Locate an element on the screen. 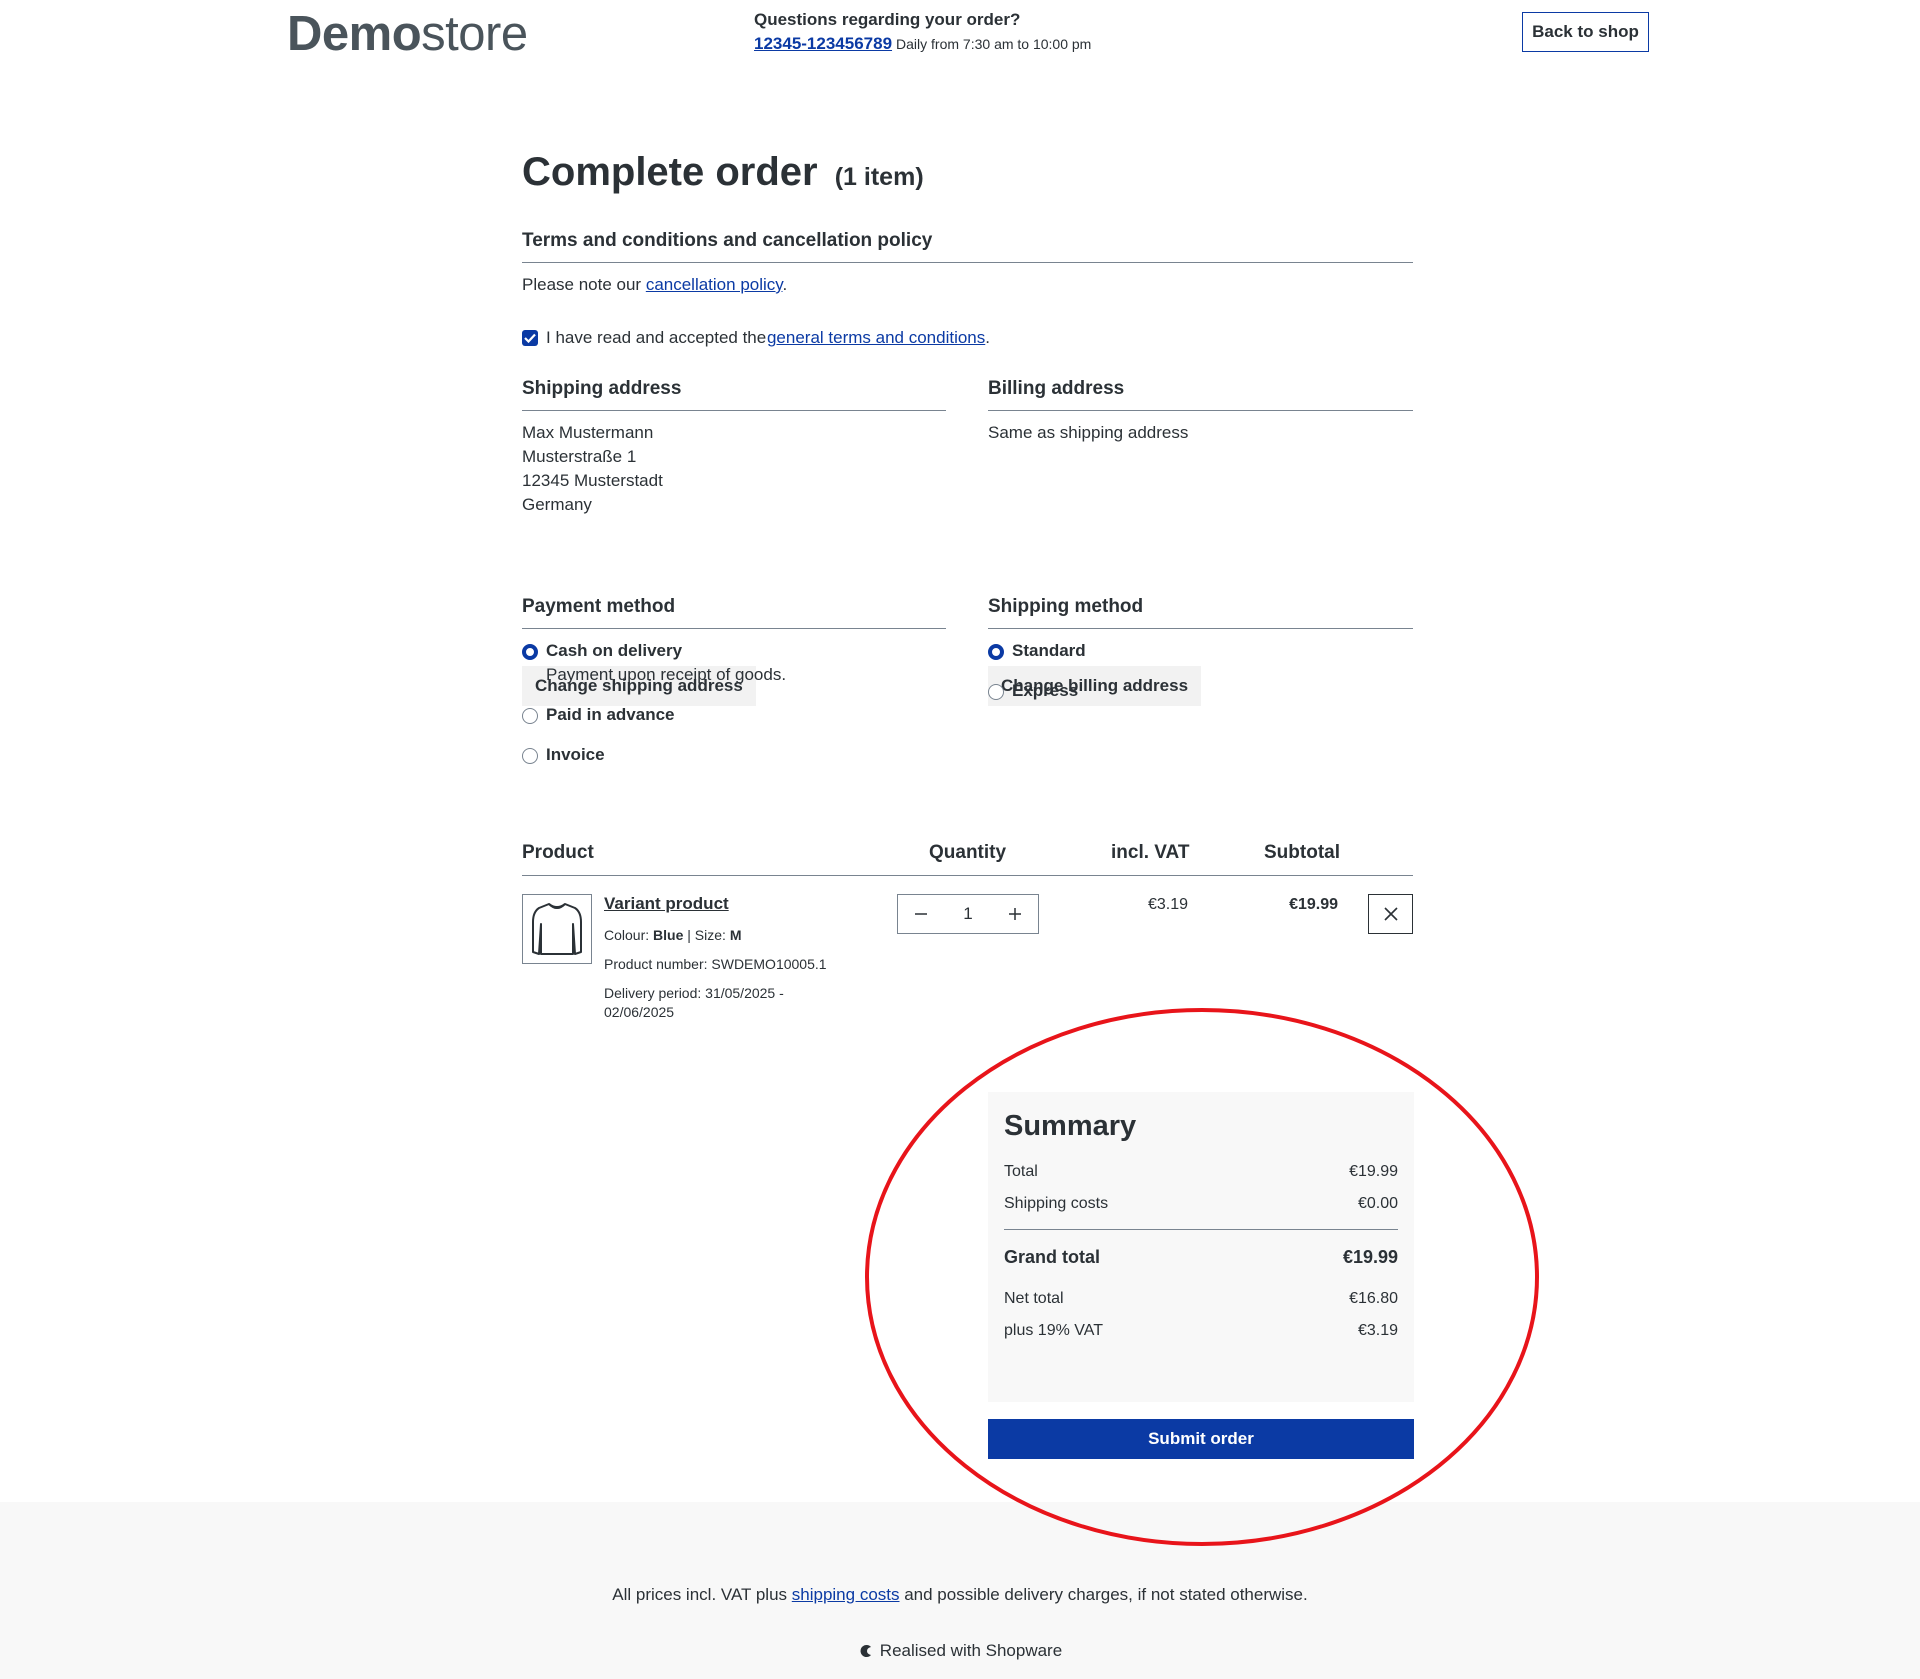 Image resolution: width=1920 pixels, height=1679 pixels. minus-icon is located at coordinates (921, 914).